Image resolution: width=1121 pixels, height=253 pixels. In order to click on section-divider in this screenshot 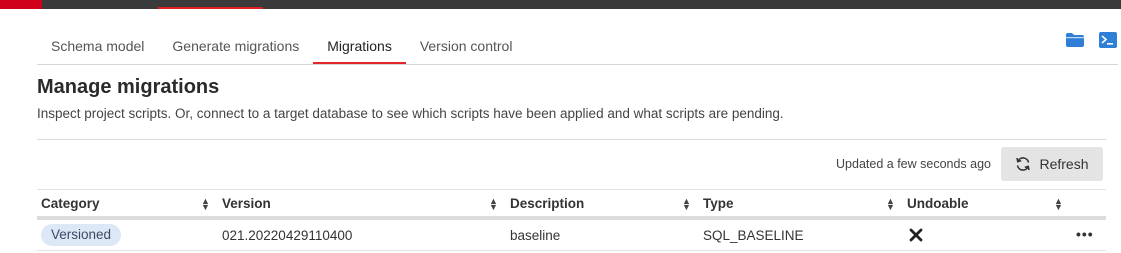, I will do `click(571, 139)`.